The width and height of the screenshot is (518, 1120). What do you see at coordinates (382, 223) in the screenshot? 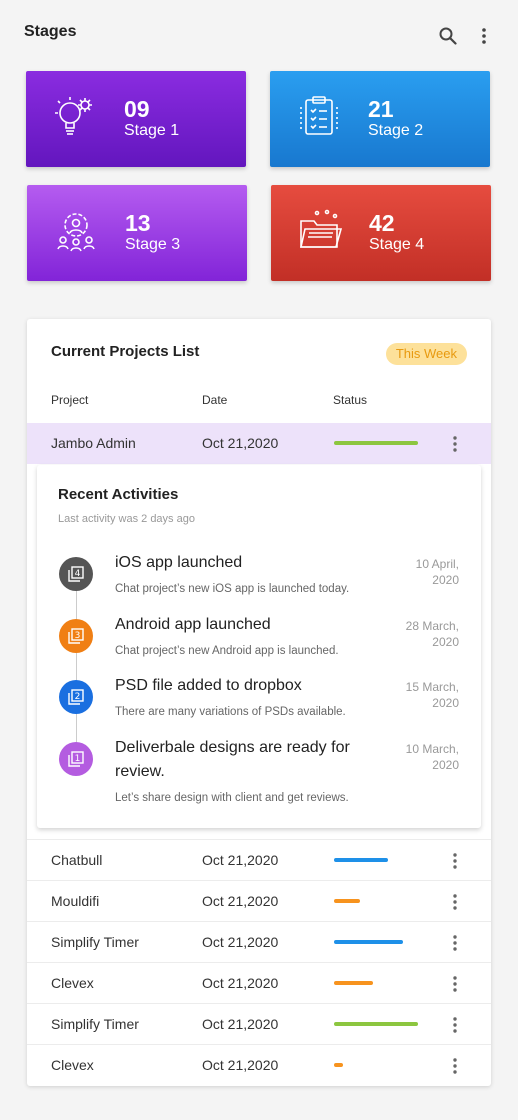
I see `stage-count: 42` at bounding box center [382, 223].